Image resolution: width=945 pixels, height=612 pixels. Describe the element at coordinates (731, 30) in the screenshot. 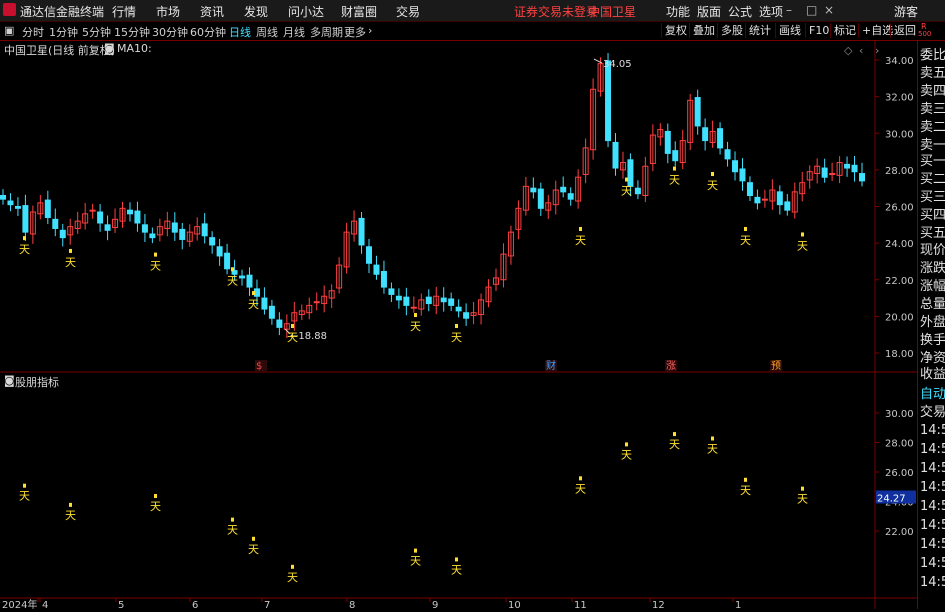

I see `btn-multi-stock: 多股` at that location.